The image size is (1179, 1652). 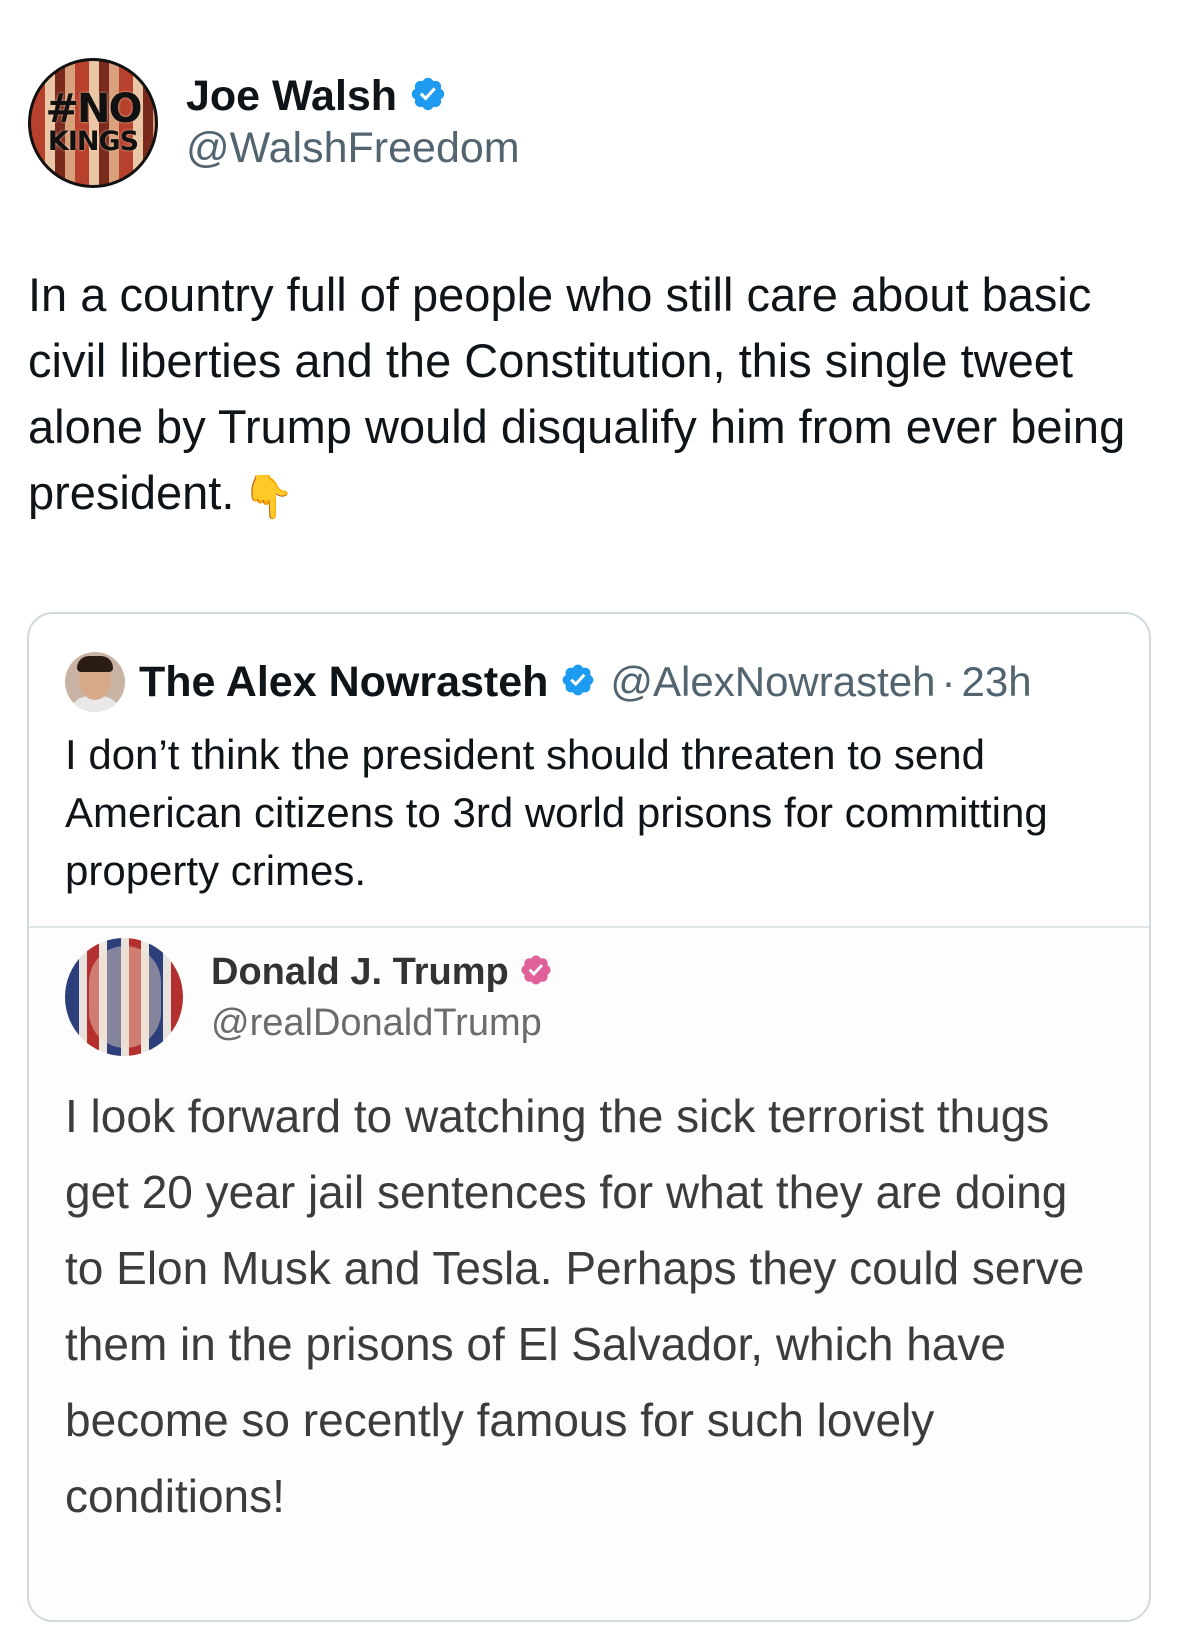 What do you see at coordinates (360, 971) in the screenshot?
I see `embedded-display-name: Donald J. Trump` at bounding box center [360, 971].